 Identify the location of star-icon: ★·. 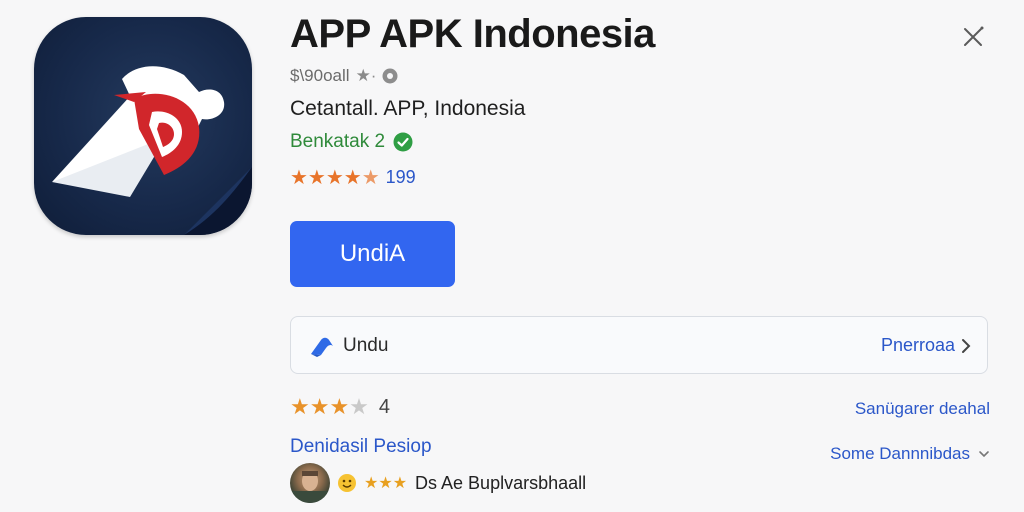
(366, 75).